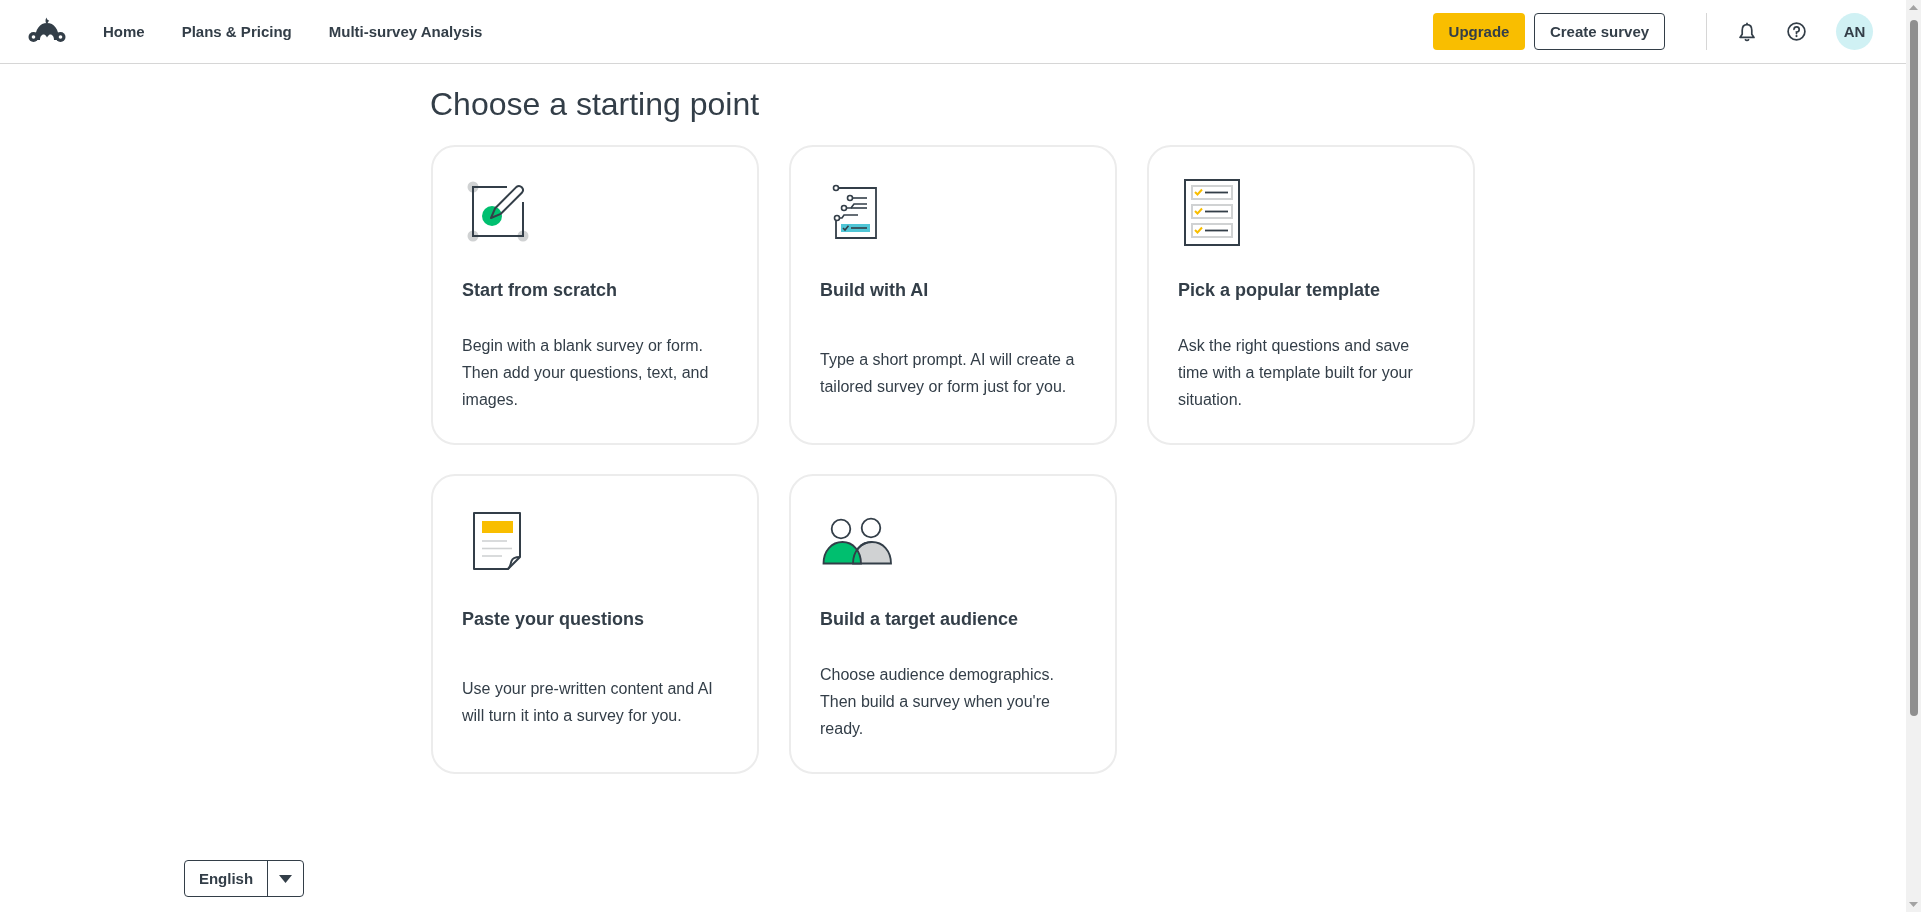  Describe the element at coordinates (875, 290) in the screenshot. I see `card-title: Build with AI` at that location.